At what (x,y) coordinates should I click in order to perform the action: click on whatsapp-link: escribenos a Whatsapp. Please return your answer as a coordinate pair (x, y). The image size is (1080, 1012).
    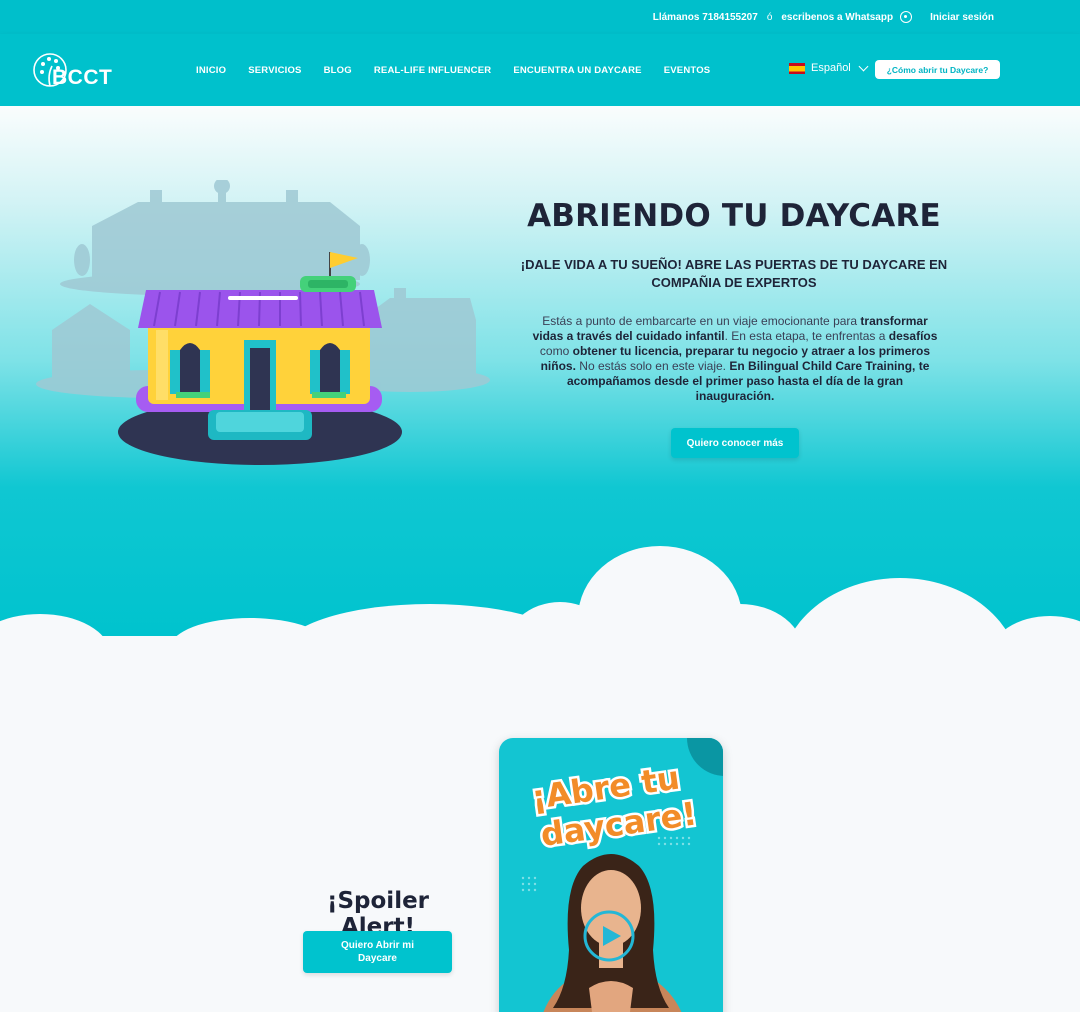
    Looking at the image, I should click on (837, 17).